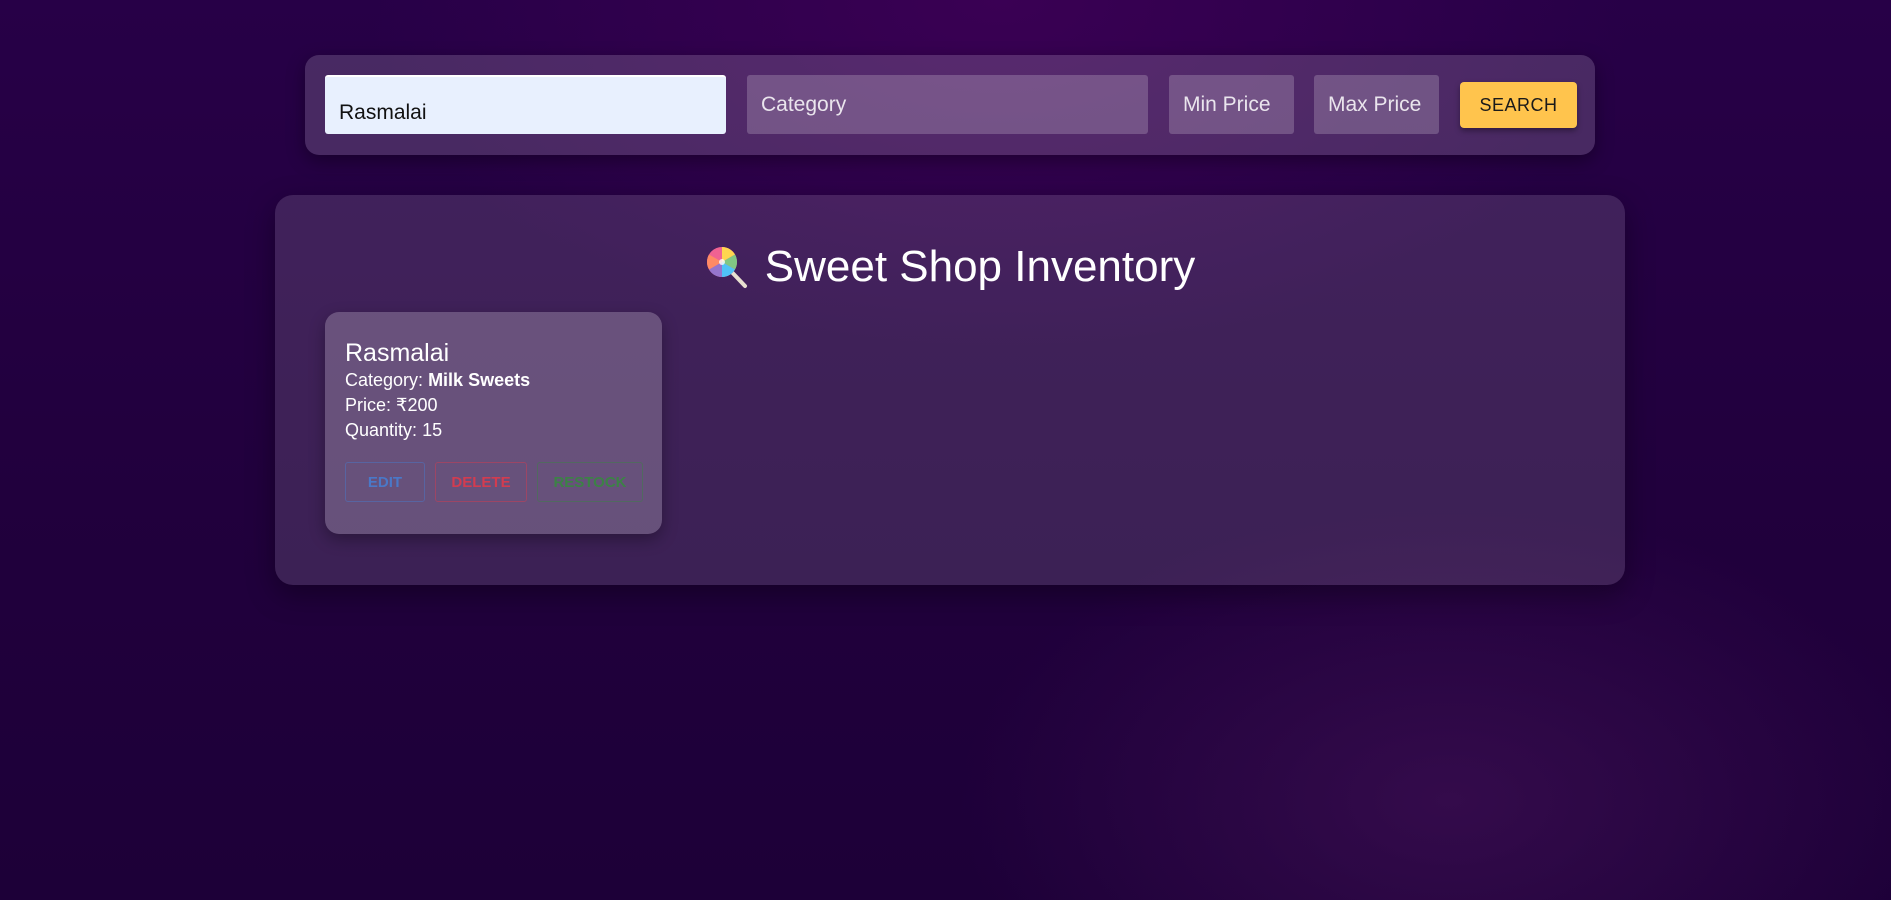 The width and height of the screenshot is (1891, 900). What do you see at coordinates (384, 380) in the screenshot?
I see `category-label: Category:` at bounding box center [384, 380].